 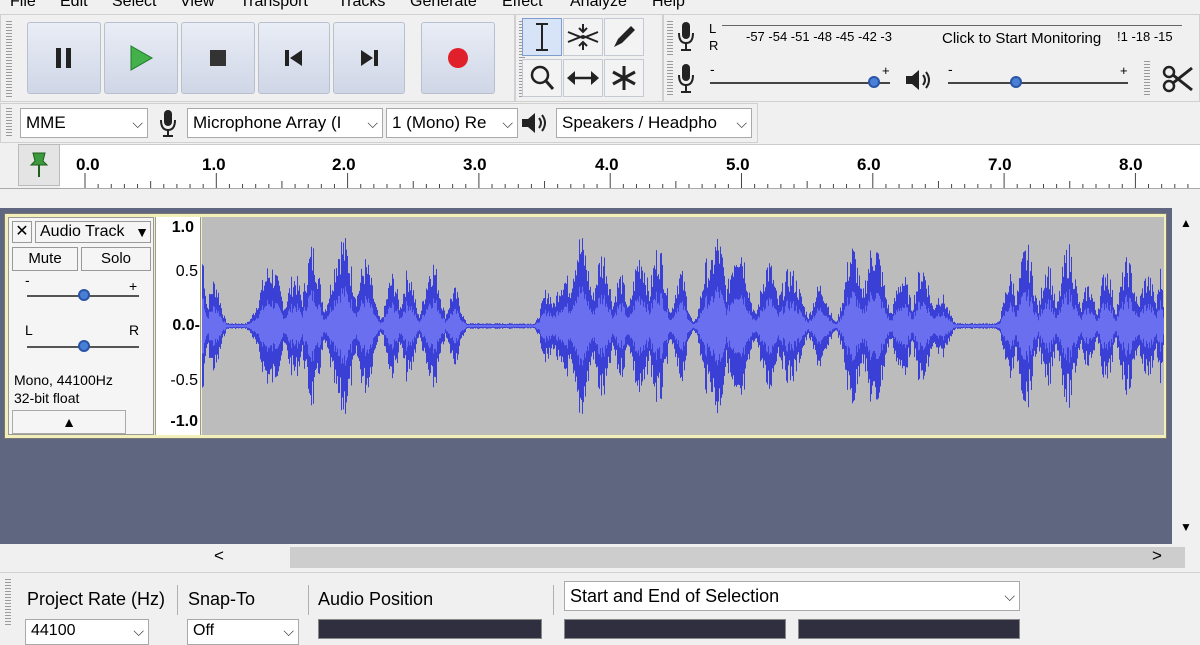 What do you see at coordinates (1186, 527) in the screenshot?
I see `scroll-down-icon: ▼` at bounding box center [1186, 527].